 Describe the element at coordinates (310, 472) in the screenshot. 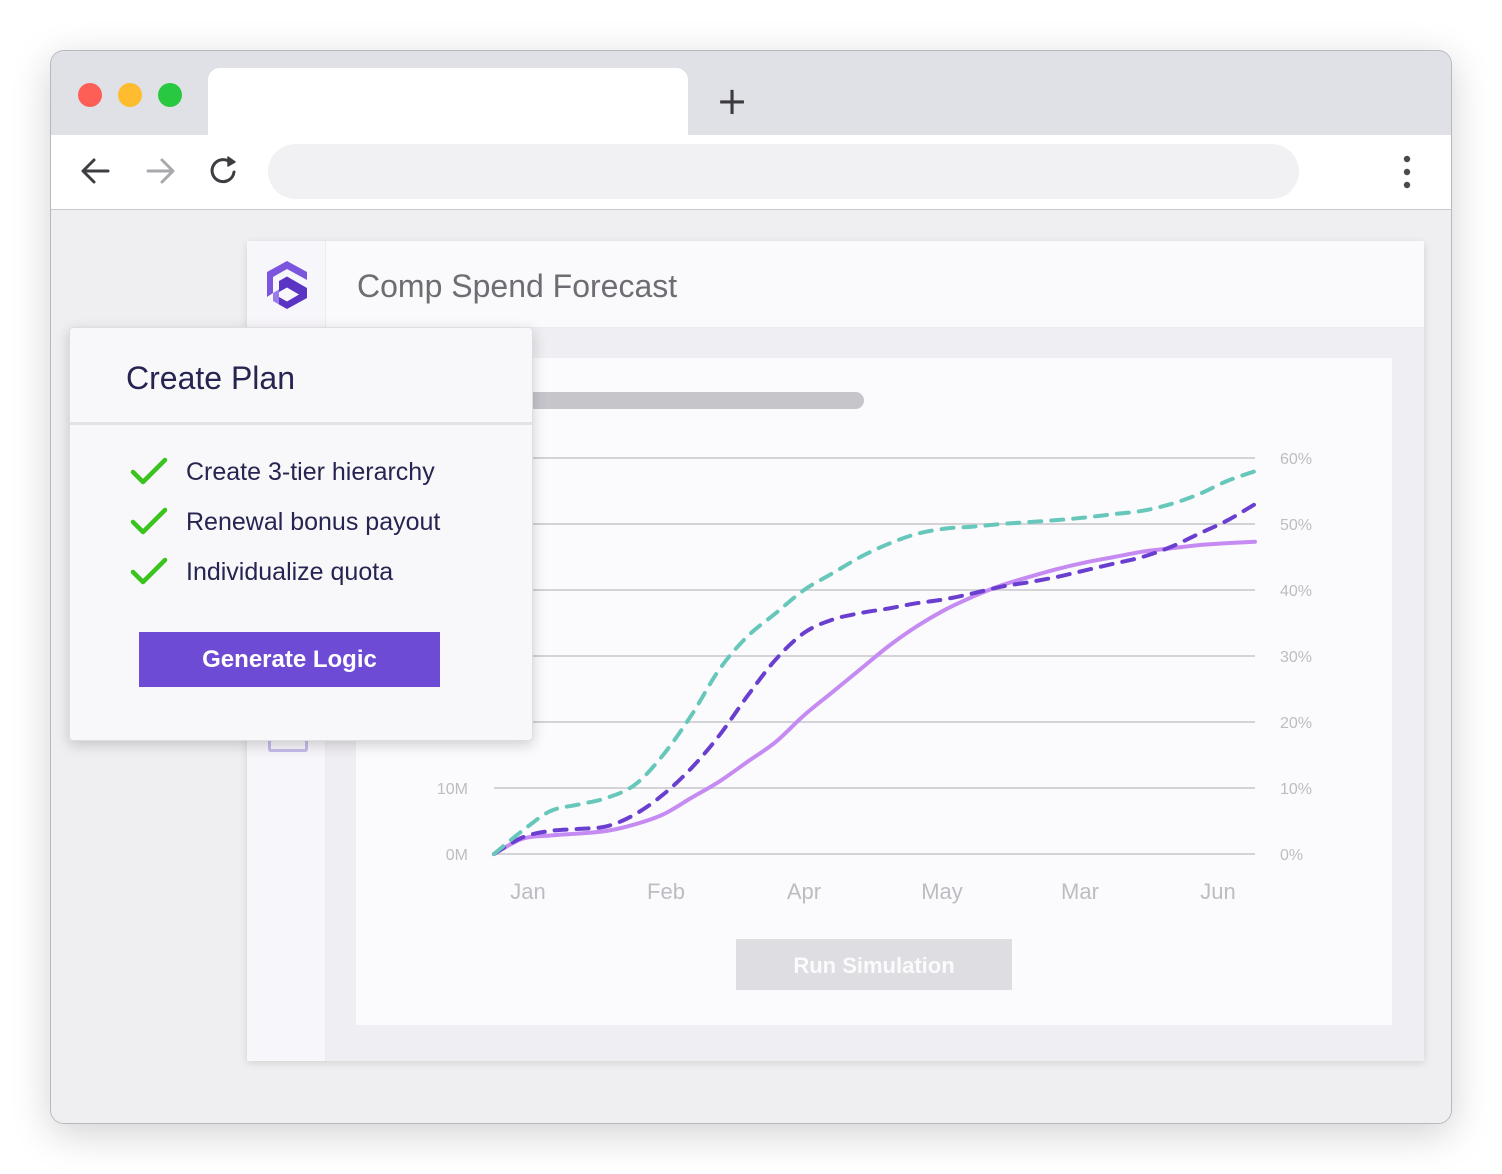

I see `plan-task-label: Create 3-tier hierarchy` at that location.